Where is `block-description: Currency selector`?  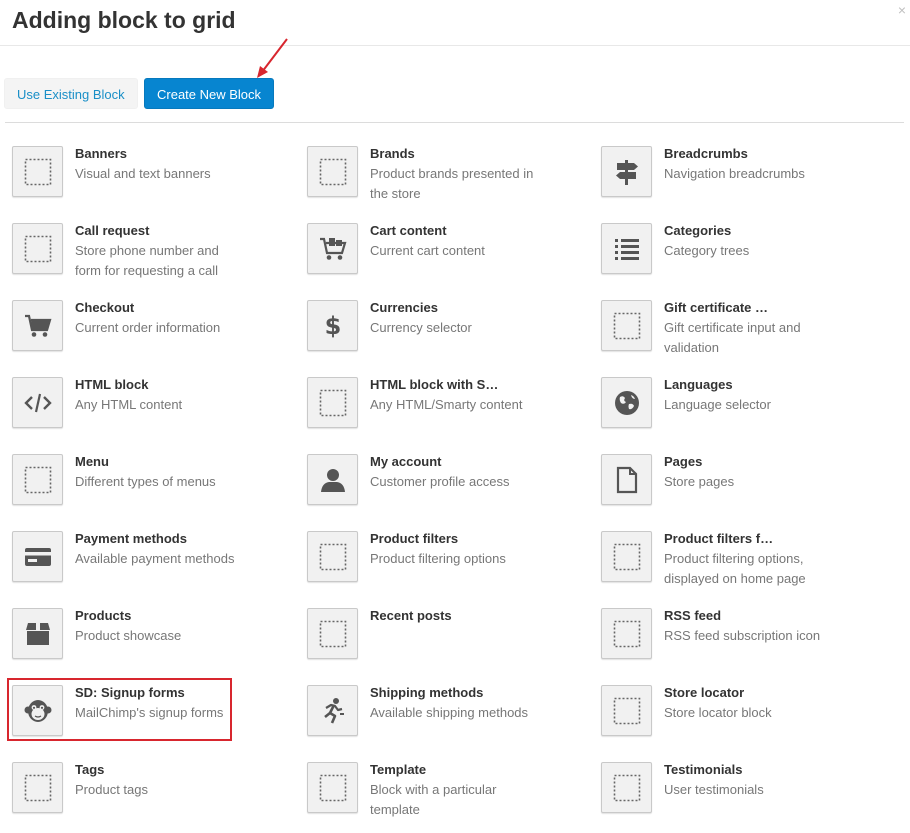 block-description: Currency selector is located at coordinates (421, 327).